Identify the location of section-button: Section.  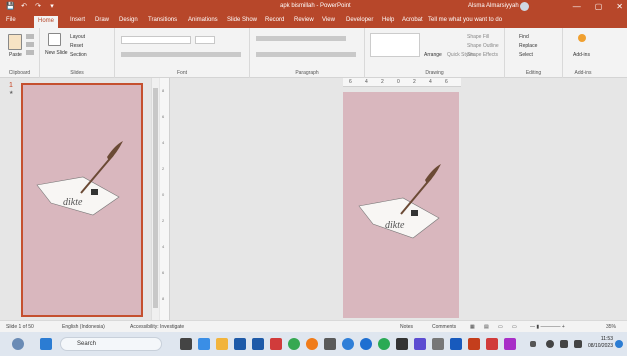
(78, 55).